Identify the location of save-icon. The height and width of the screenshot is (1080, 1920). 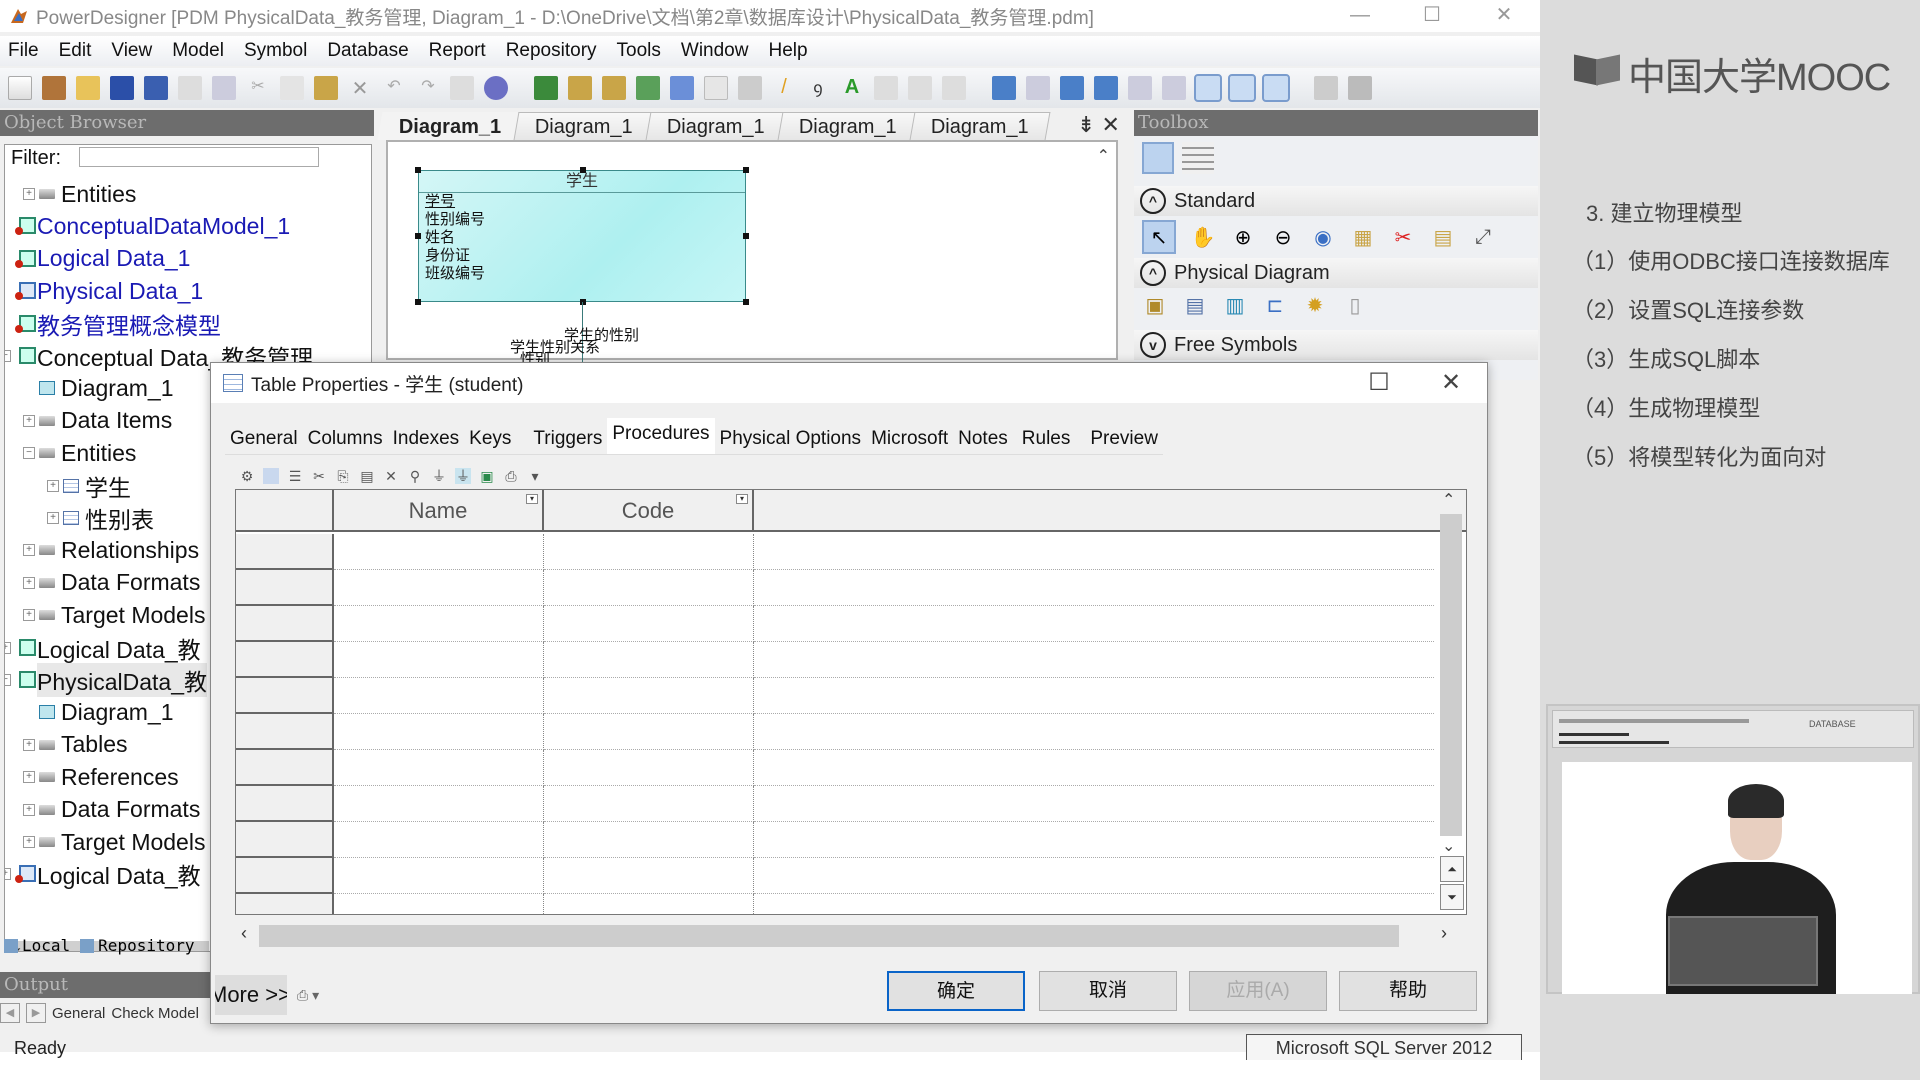
(122, 88).